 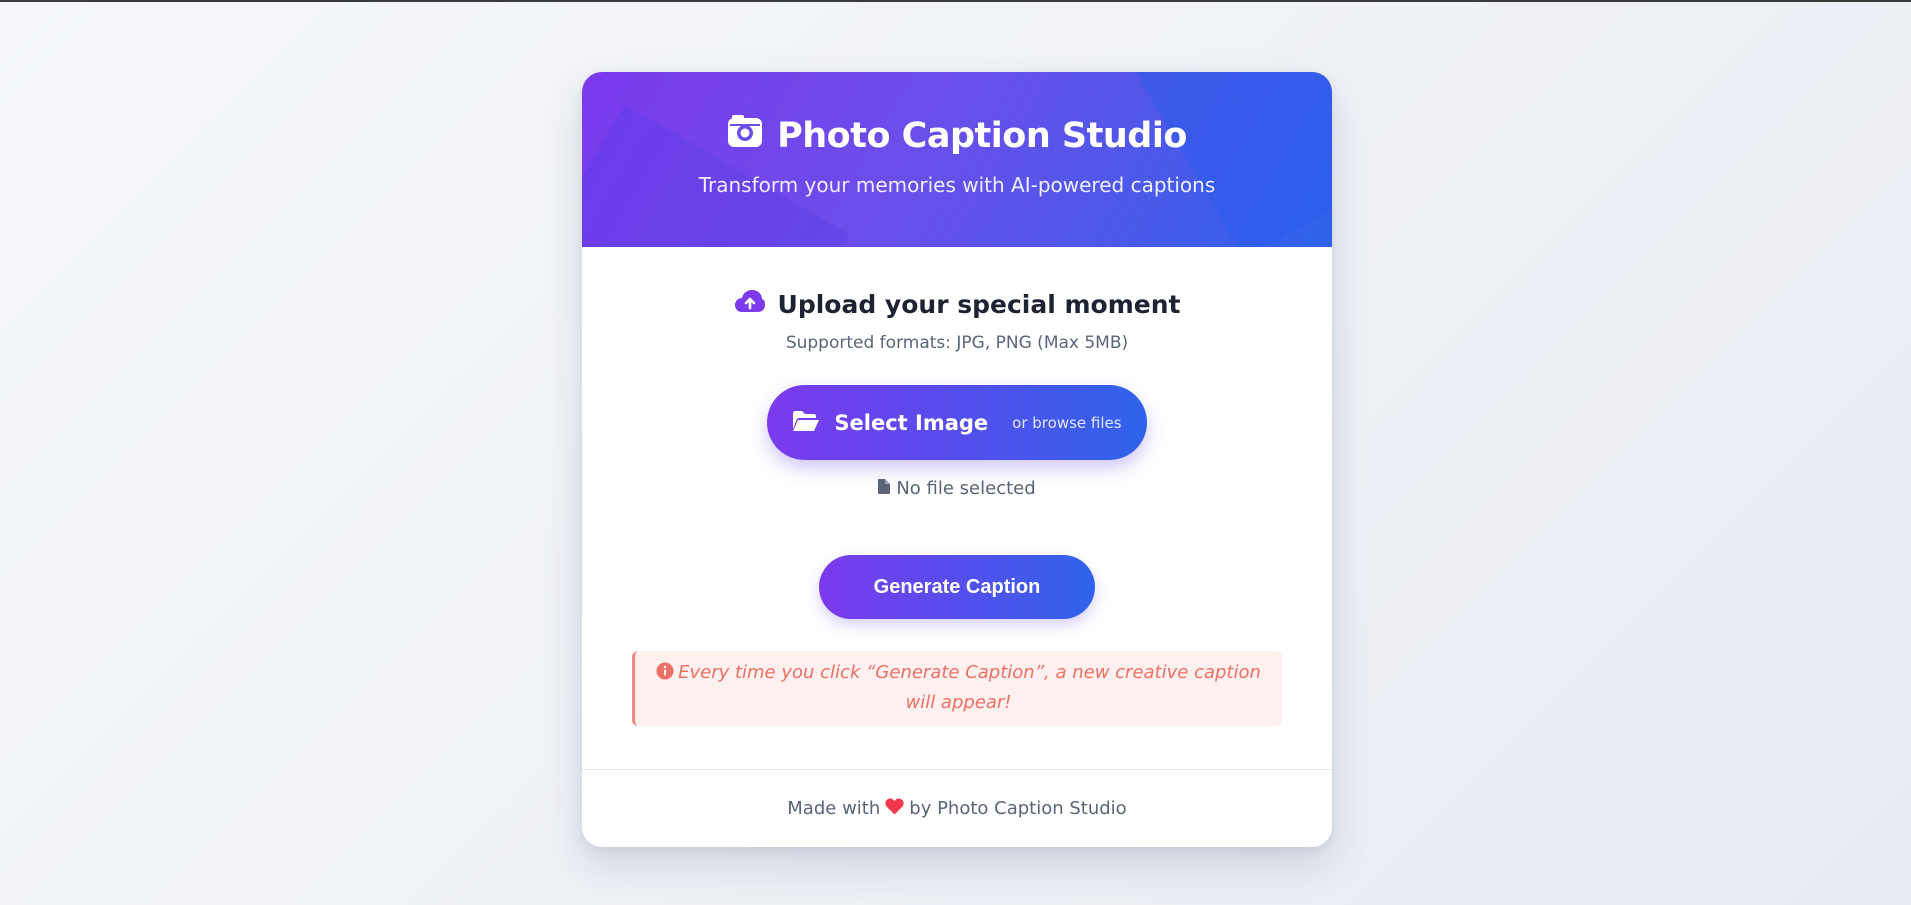 What do you see at coordinates (966, 488) in the screenshot?
I see `file-status-text: No file selected` at bounding box center [966, 488].